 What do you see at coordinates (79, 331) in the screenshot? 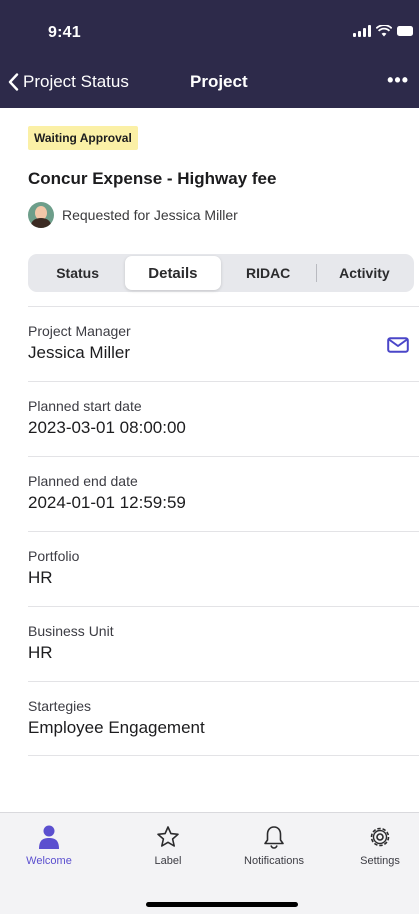
I see `field-label: Project Manager` at bounding box center [79, 331].